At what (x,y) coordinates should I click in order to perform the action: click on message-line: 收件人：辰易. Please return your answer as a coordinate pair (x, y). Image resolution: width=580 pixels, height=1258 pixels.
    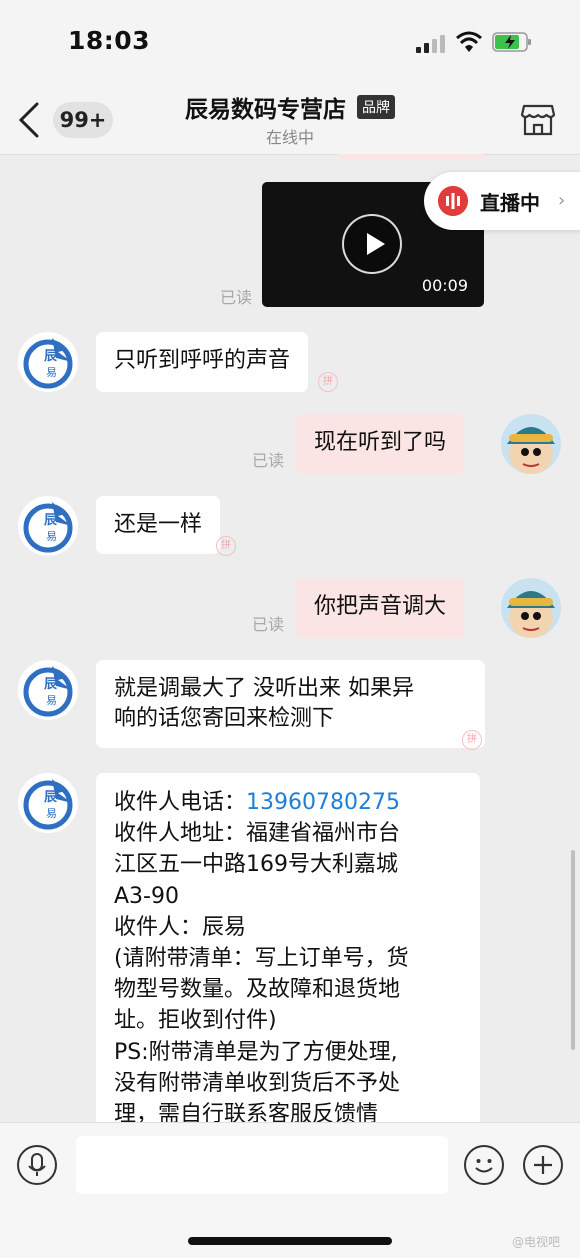
    Looking at the image, I should click on (180, 927).